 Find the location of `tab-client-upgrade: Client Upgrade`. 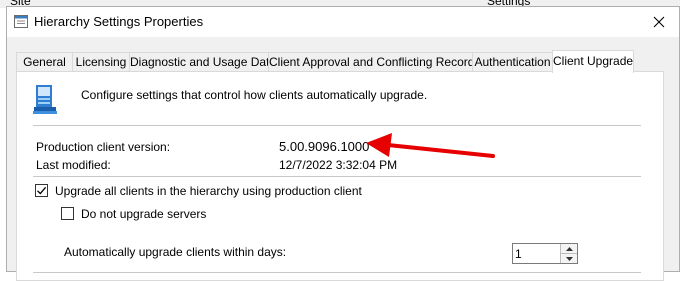

tab-client-upgrade: Client Upgrade is located at coordinates (593, 61).